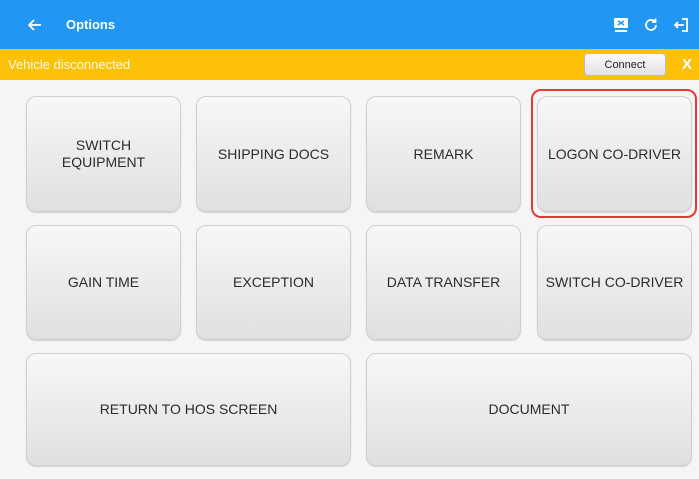 This screenshot has width=699, height=479. Describe the element at coordinates (188, 409) in the screenshot. I see `return-to-hos-screen-button: RETURN TO HOS SCREEN` at that location.